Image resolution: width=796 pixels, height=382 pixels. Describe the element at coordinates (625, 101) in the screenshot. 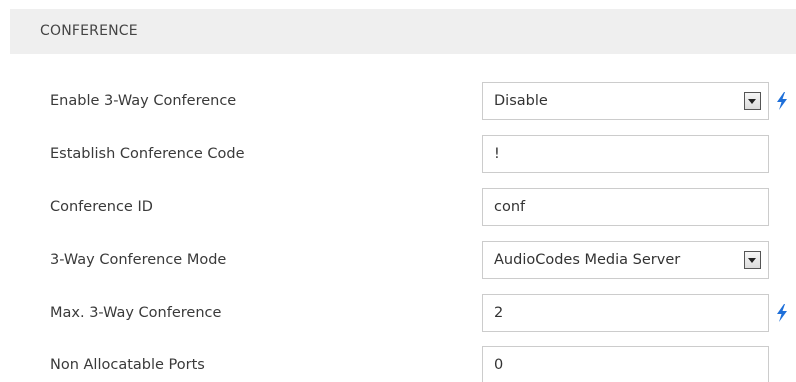

I see `enable-3way-conference-select: Disable` at that location.